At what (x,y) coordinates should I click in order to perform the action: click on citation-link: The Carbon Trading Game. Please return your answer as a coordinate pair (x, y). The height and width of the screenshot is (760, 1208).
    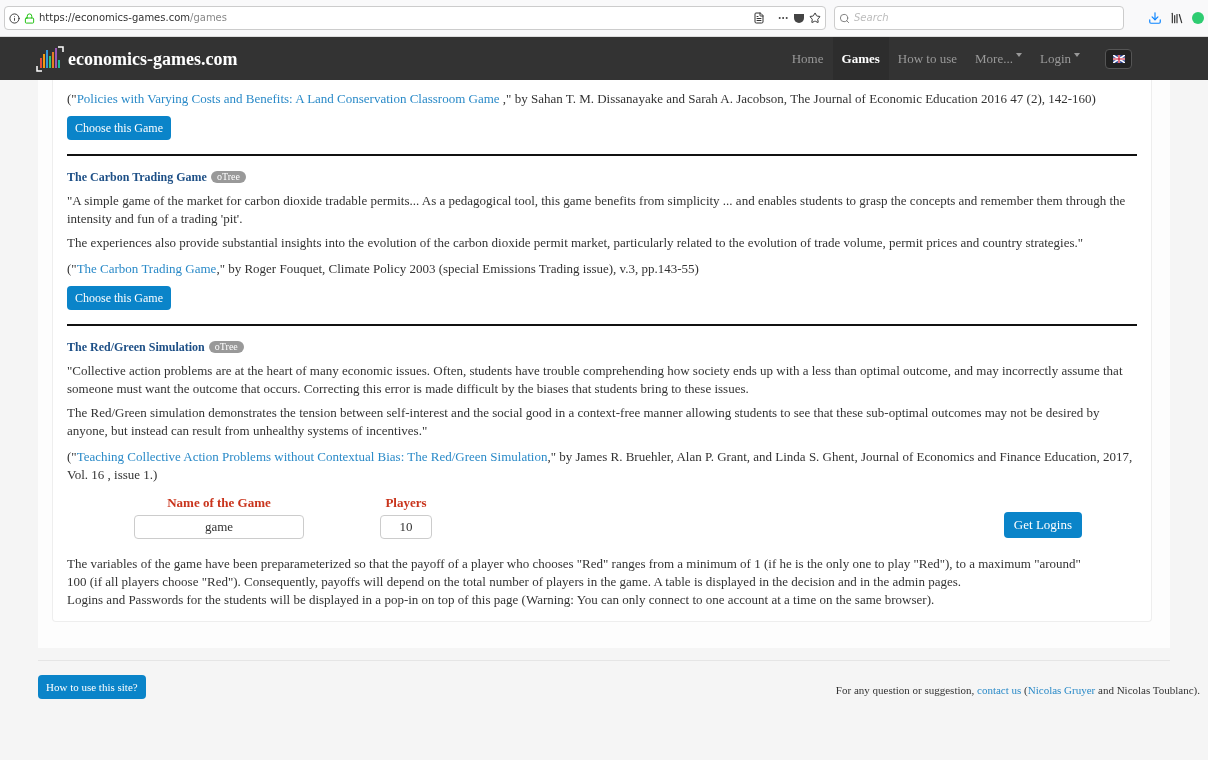
    Looking at the image, I should click on (146, 268).